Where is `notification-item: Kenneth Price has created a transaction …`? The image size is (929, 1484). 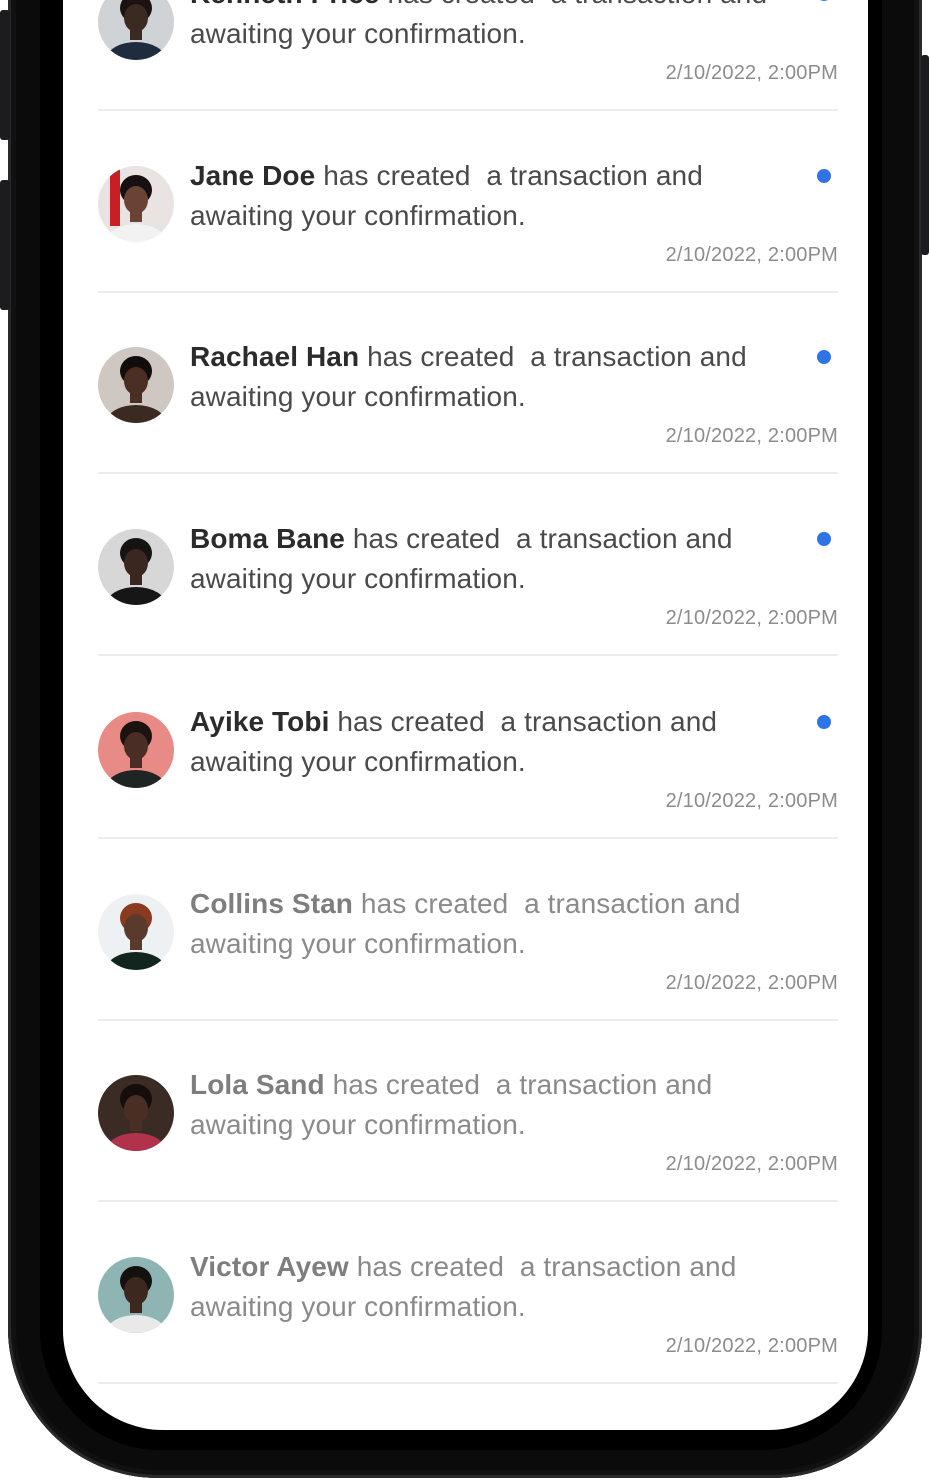 notification-item: Kenneth Price has created a transaction … is located at coordinates (468, 73).